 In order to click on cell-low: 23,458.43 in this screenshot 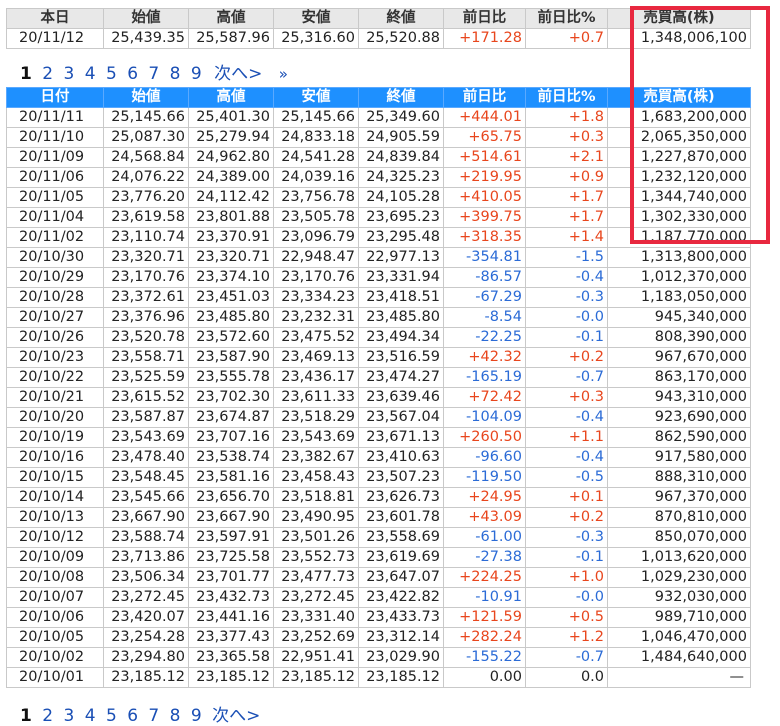, I will do `click(316, 477)`.